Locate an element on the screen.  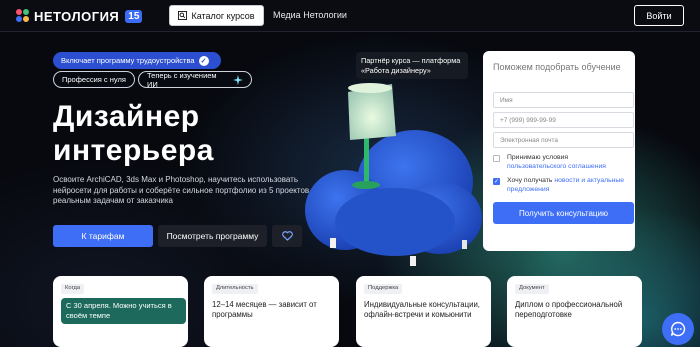
card-tag: Документ is located at coordinates (532, 289).